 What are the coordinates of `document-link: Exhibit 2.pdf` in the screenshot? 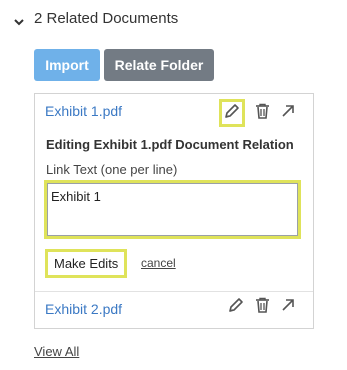 It's located at (83, 309).